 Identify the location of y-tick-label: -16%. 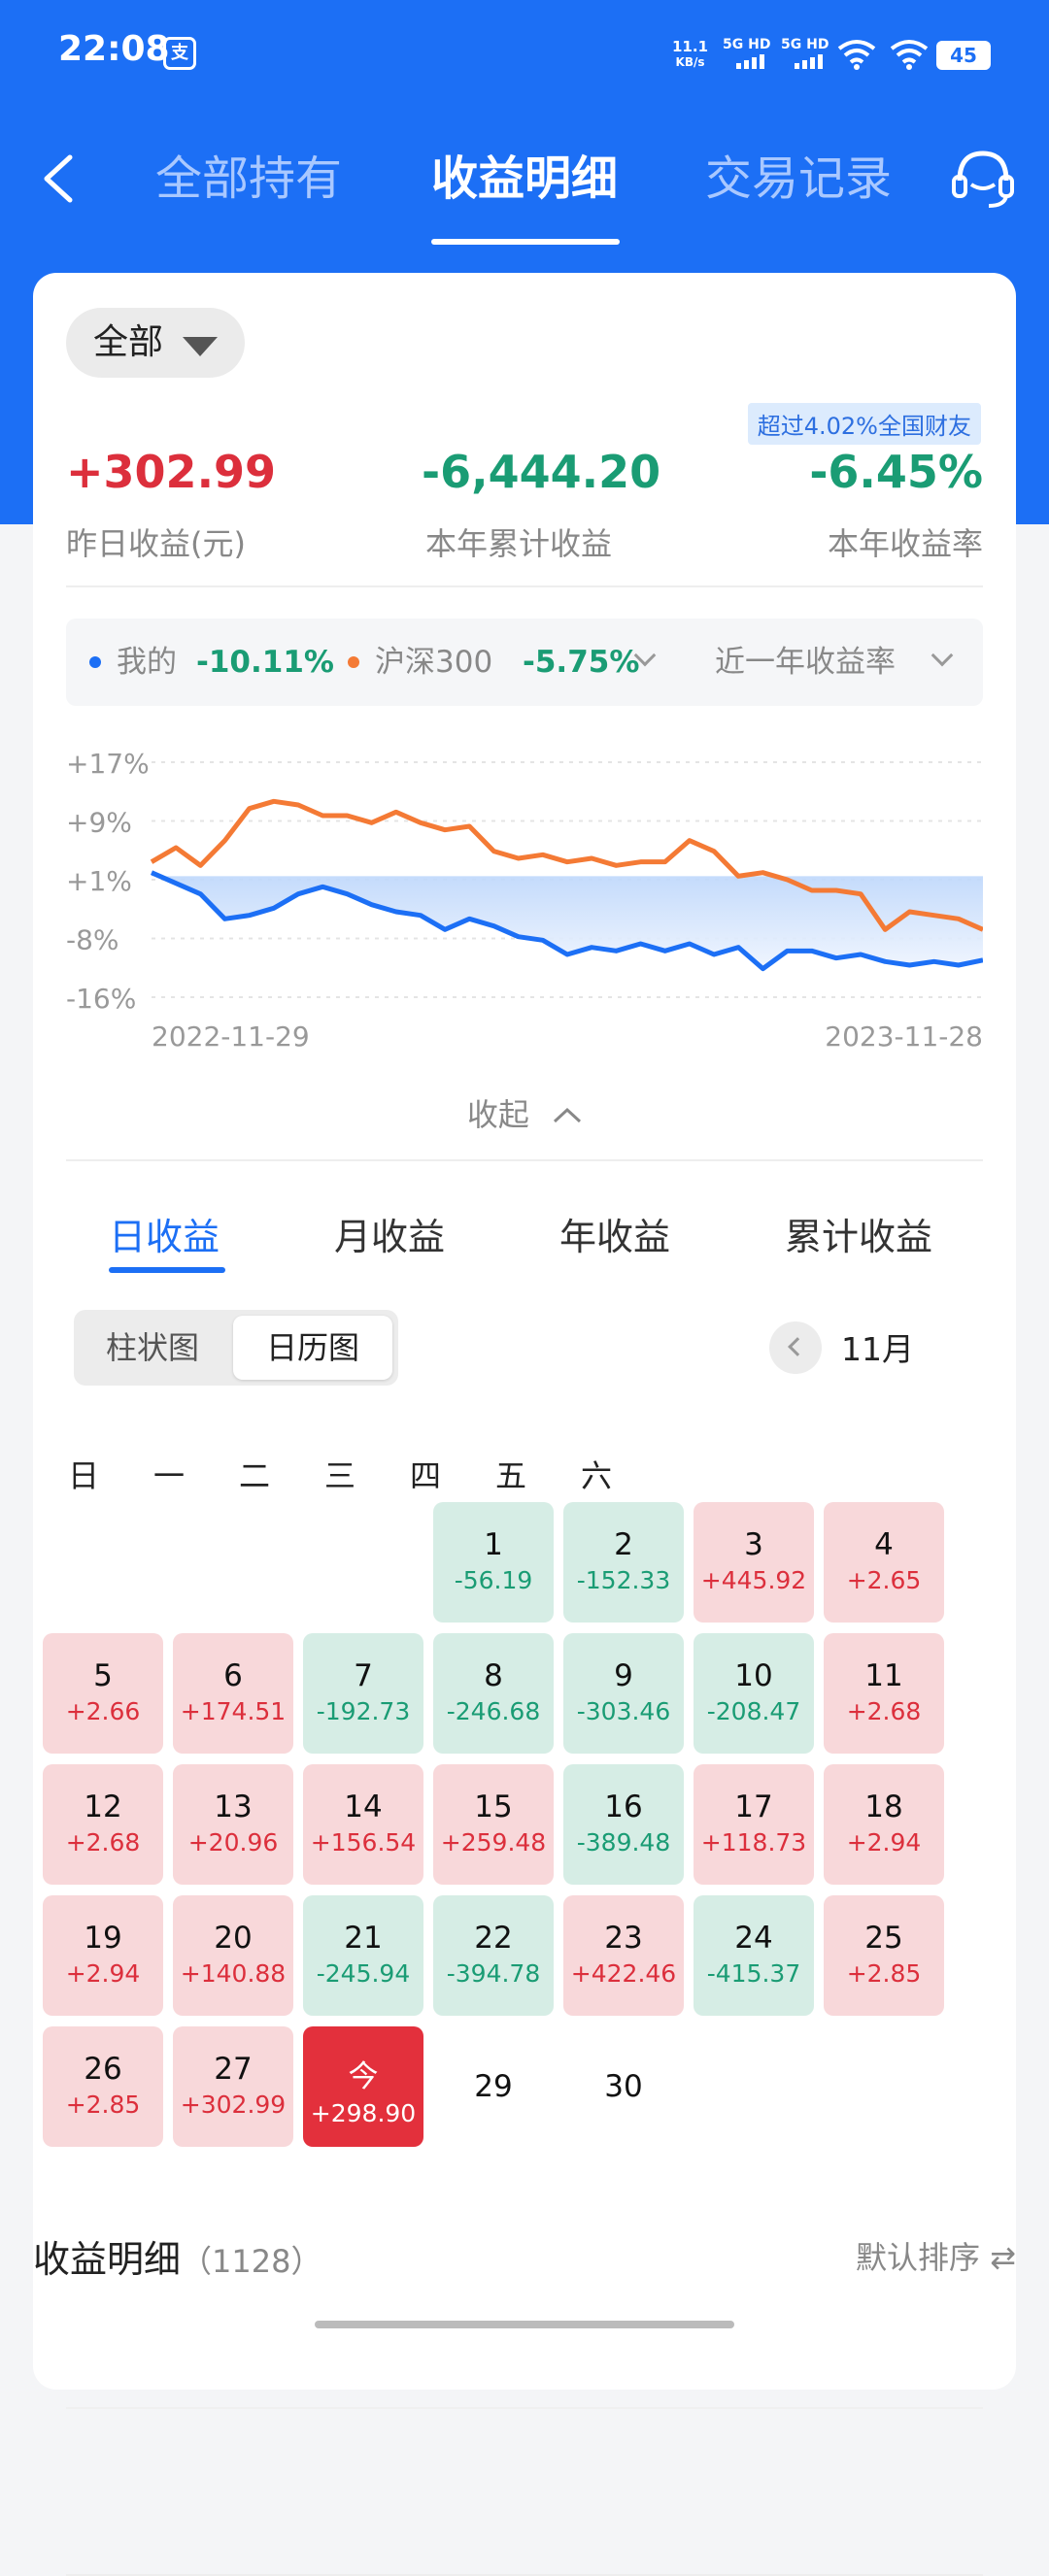
(101, 999).